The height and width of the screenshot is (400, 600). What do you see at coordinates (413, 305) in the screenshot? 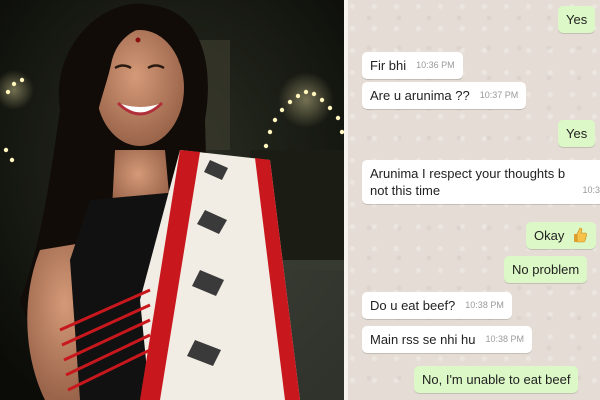
I see `message-text: Do u eat beef?` at bounding box center [413, 305].